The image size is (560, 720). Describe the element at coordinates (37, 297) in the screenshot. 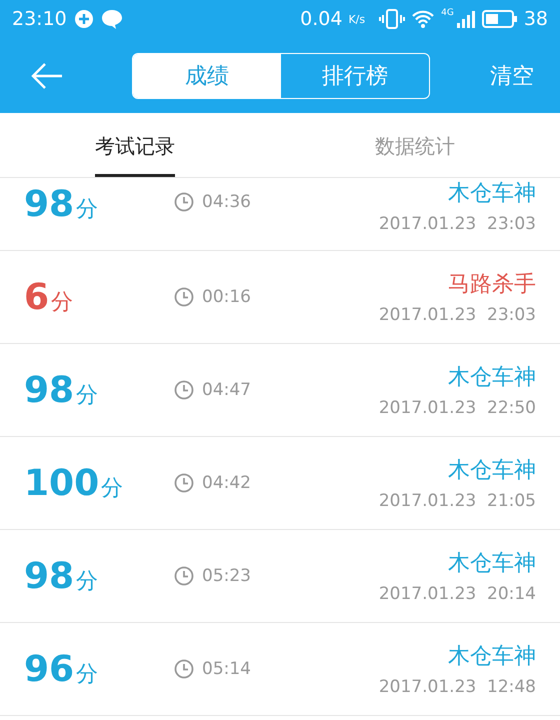

I see `score-value: 6` at that location.